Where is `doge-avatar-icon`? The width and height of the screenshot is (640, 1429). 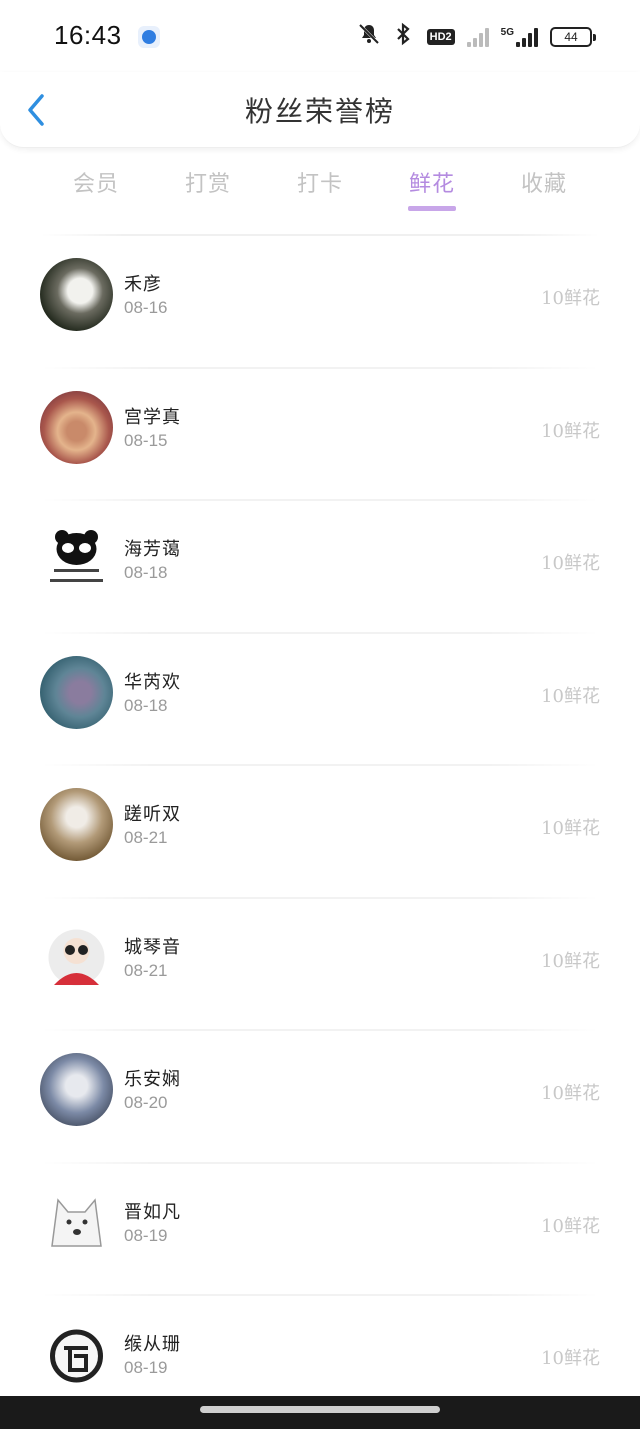 doge-avatar-icon is located at coordinates (76, 1222).